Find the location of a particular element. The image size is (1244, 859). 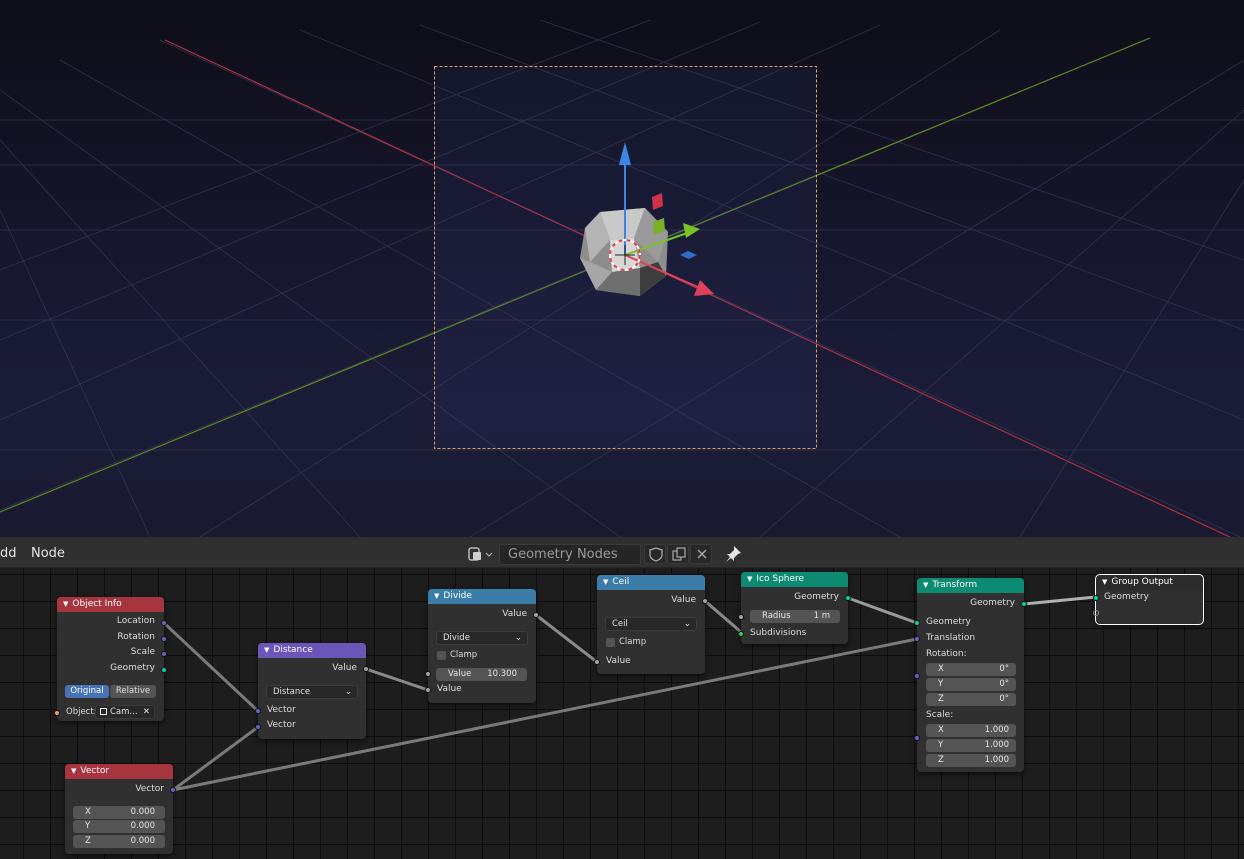

scale-z-field: Z 1.000 is located at coordinates (971, 760).